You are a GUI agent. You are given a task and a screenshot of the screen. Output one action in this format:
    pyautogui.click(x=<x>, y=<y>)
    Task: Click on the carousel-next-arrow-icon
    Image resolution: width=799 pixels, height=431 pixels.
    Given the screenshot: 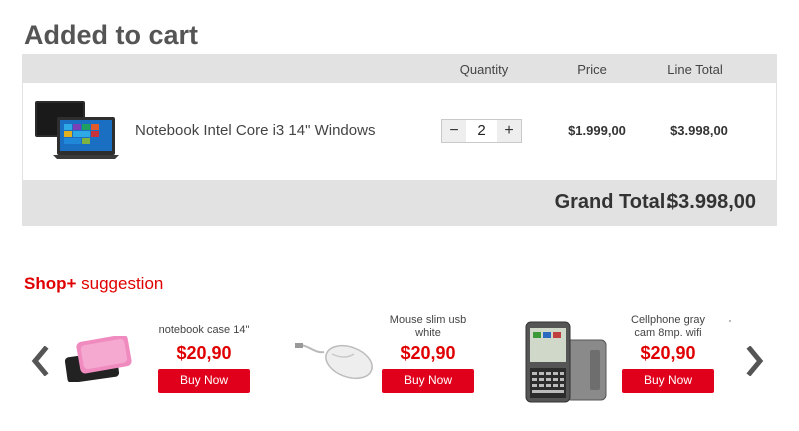 What is the action you would take?
    pyautogui.click(x=755, y=361)
    